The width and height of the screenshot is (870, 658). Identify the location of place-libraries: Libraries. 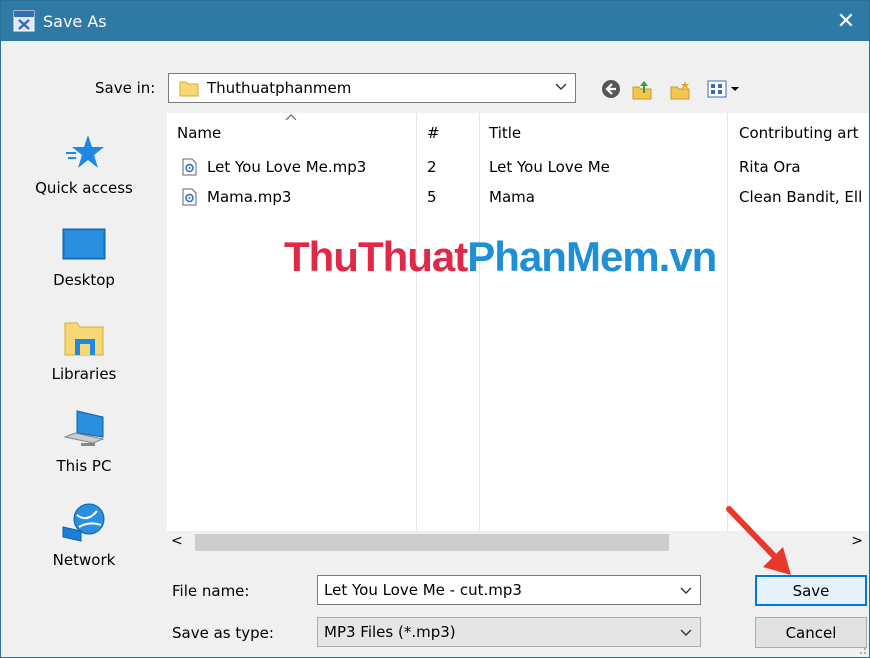
(84, 350).